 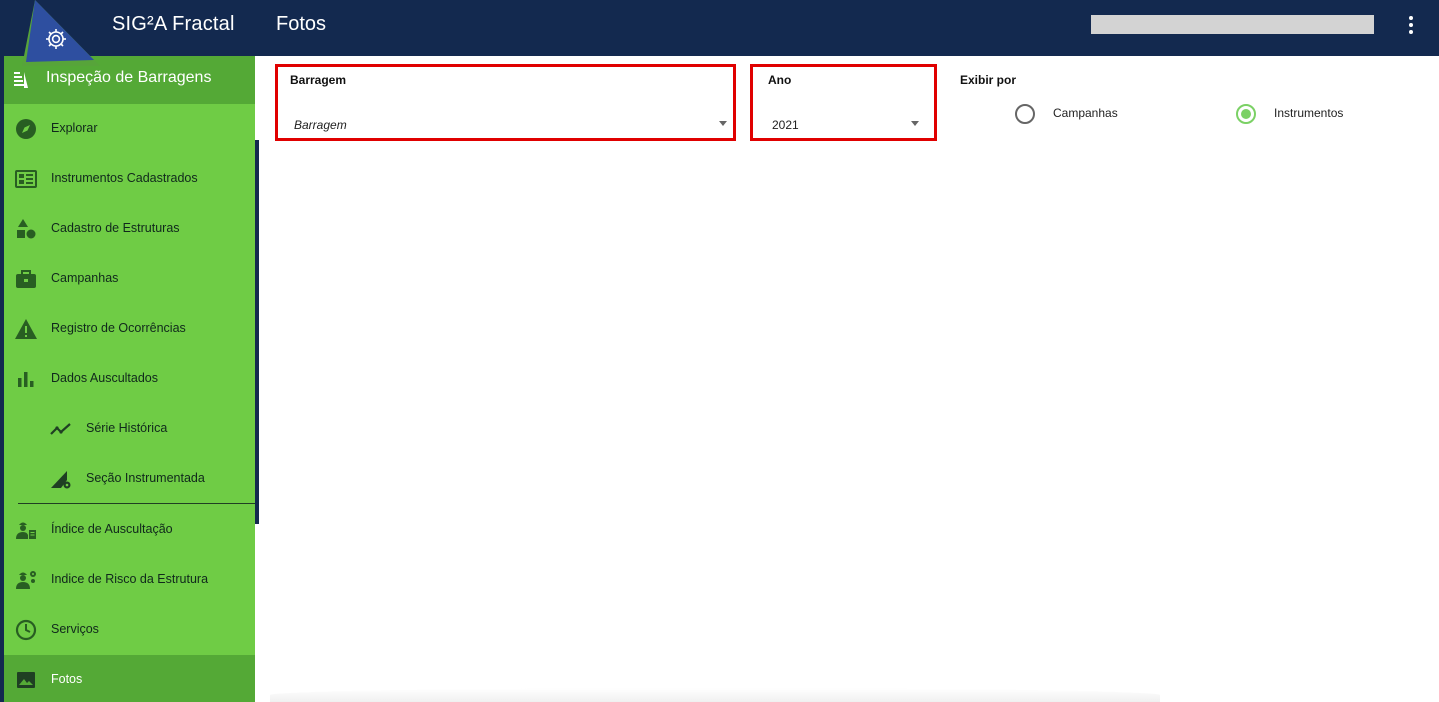 What do you see at coordinates (505, 102) in the screenshot?
I see `barragem-select: Barragem Barragem` at bounding box center [505, 102].